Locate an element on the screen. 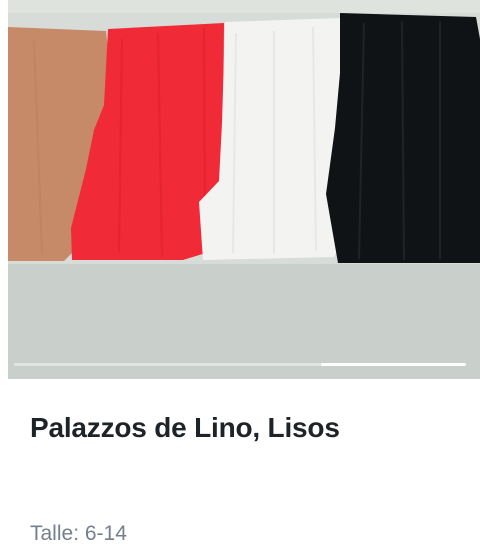 Image resolution: width=480 pixels, height=546 pixels. product-title: Palazzos de Lino, Lisos is located at coordinates (185, 427).